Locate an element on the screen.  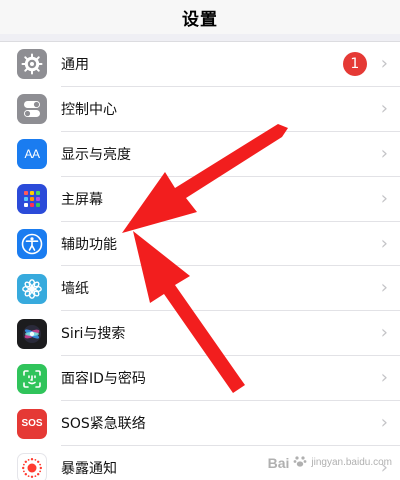
icon-text: SOS is located at coordinates (32, 424).